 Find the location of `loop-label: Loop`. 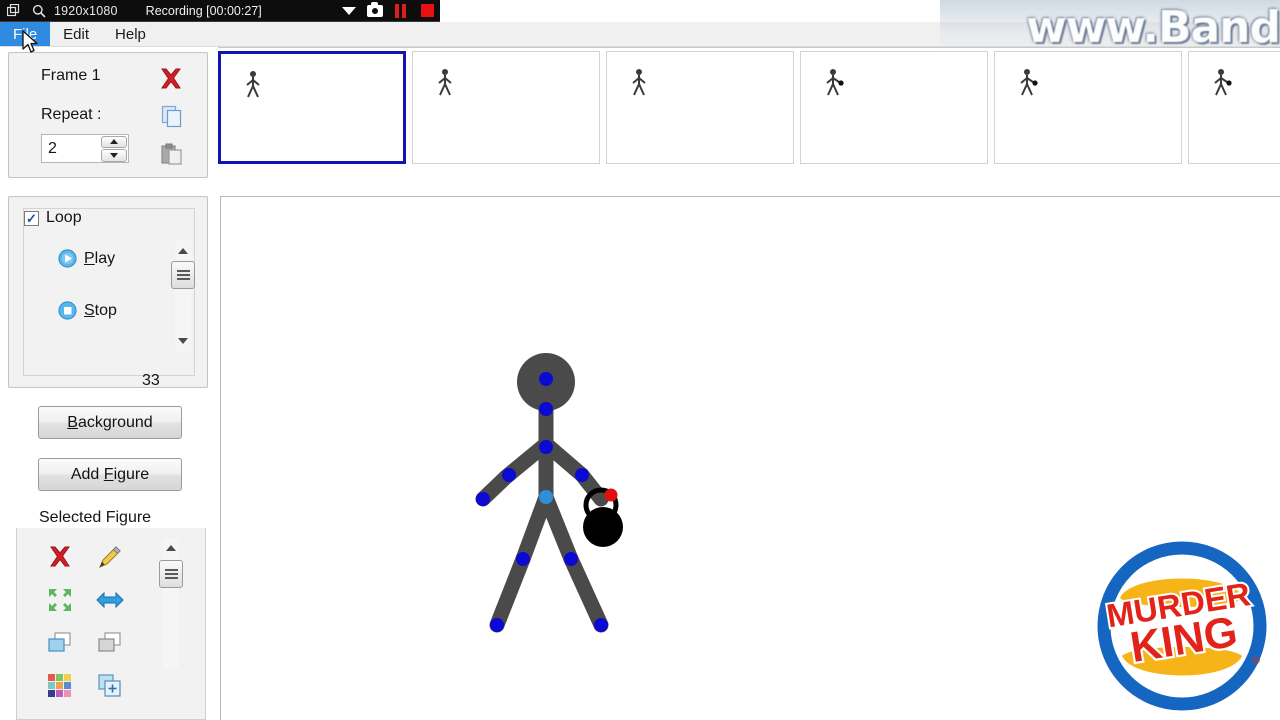

loop-label: Loop is located at coordinates (64, 217).